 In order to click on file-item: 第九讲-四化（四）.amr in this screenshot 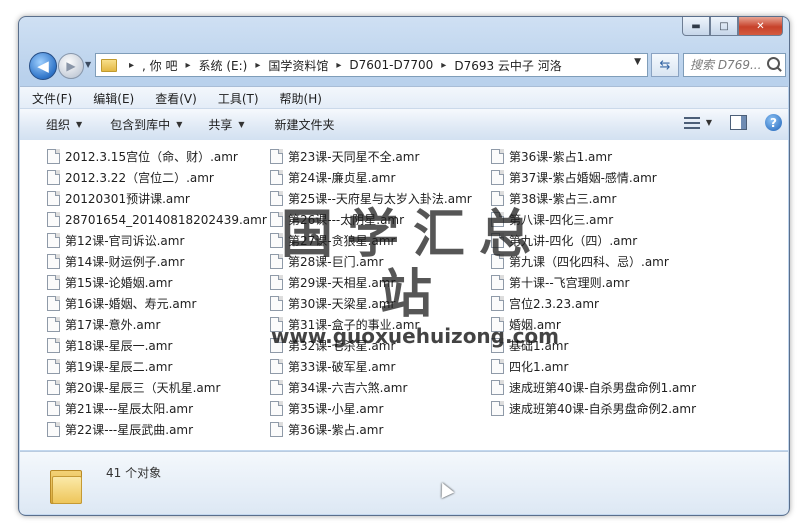, I will do `click(593, 240)`.